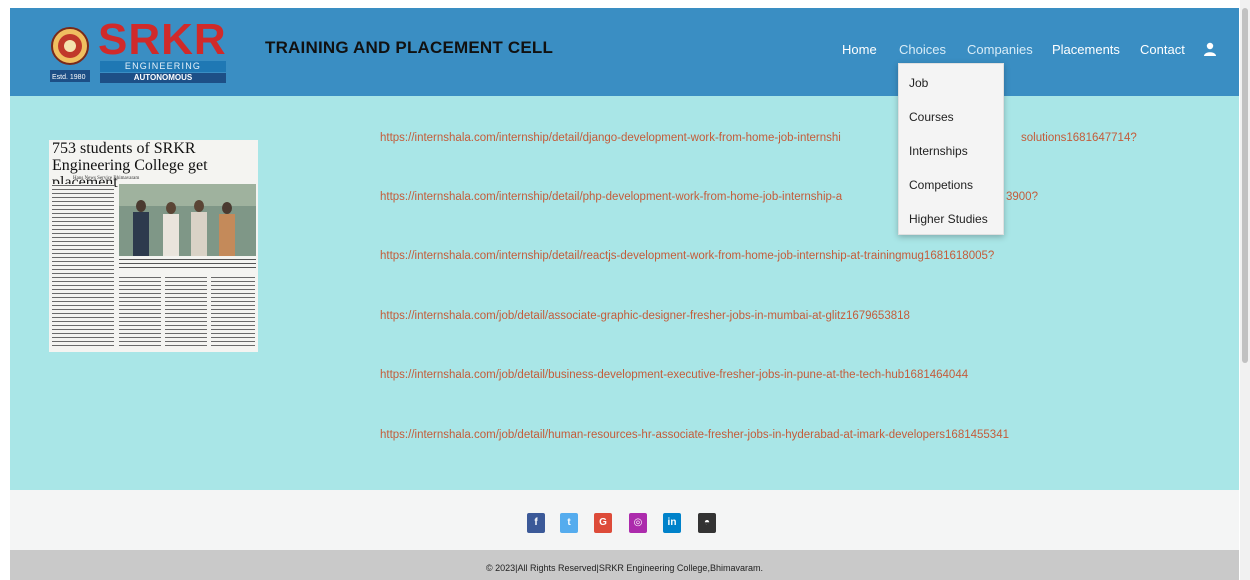 This screenshot has width=1250, height=580. I want to click on twitter-icon: t, so click(569, 523).